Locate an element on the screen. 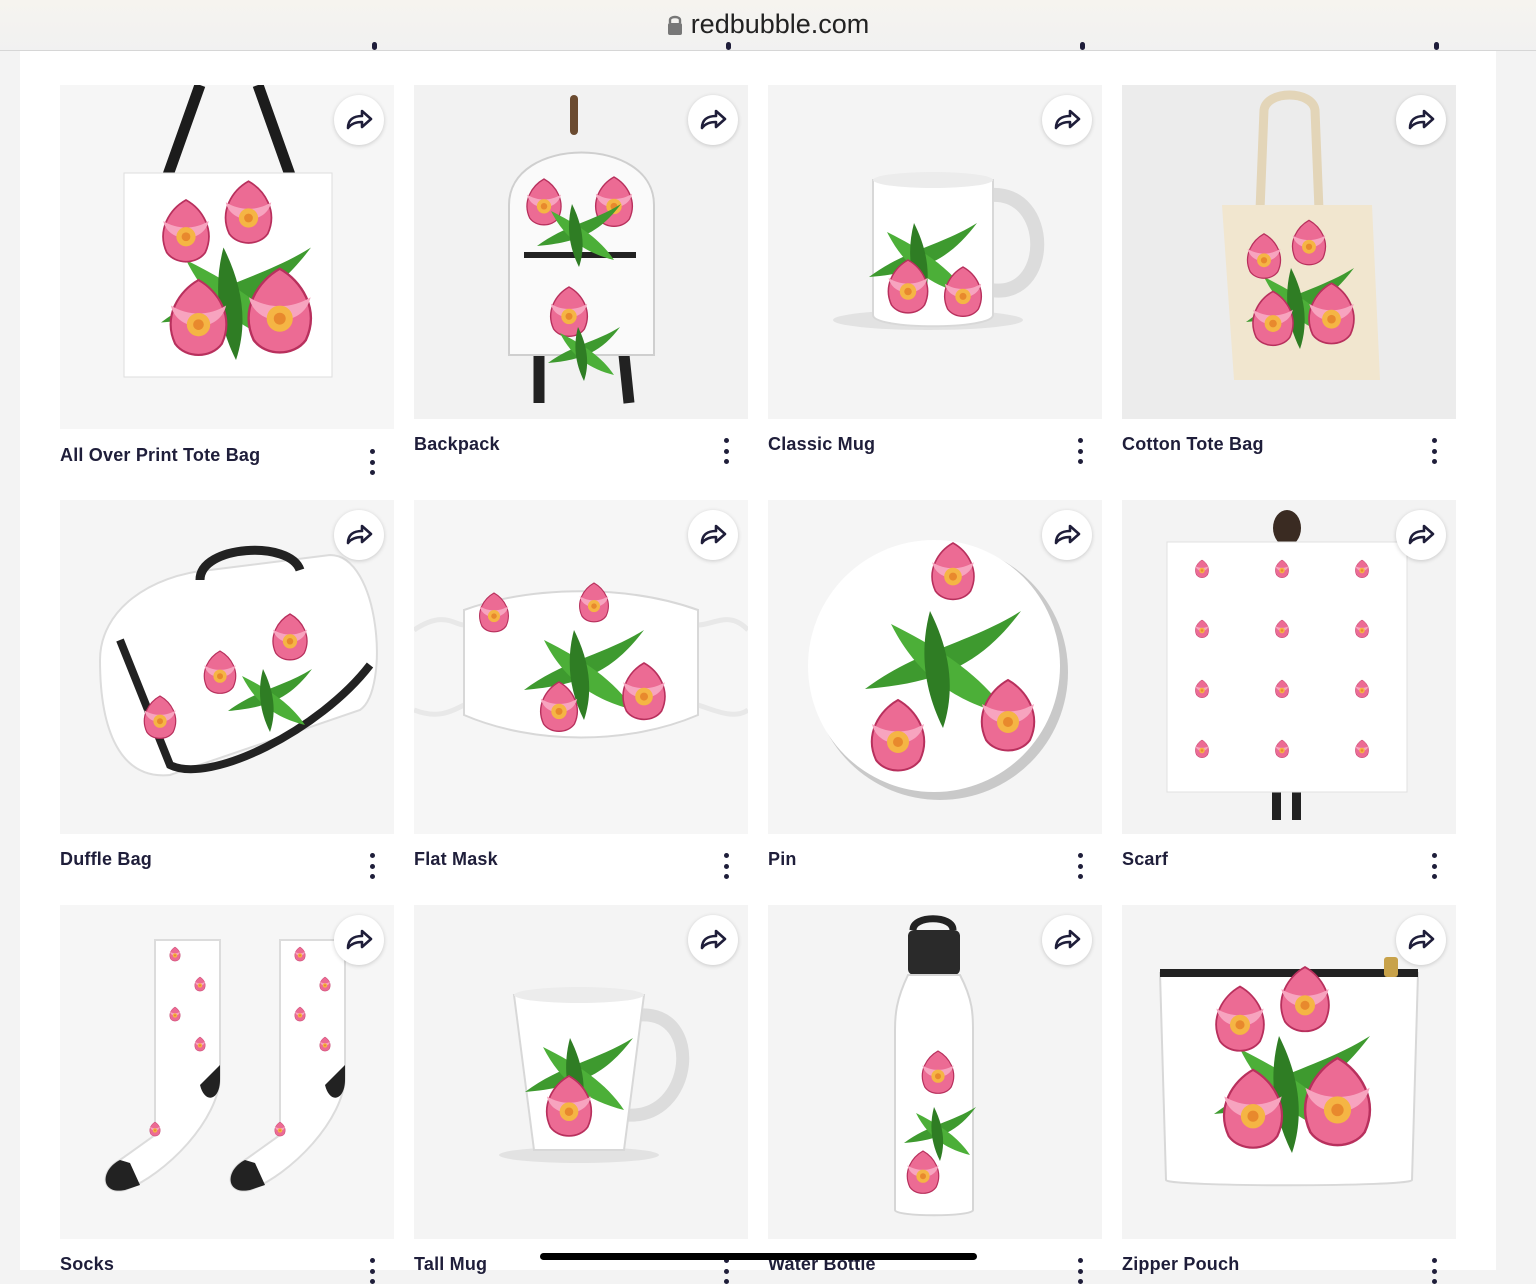 Image resolution: width=1536 pixels, height=1284 pixels. url-display: redbubble.com is located at coordinates (768, 24).